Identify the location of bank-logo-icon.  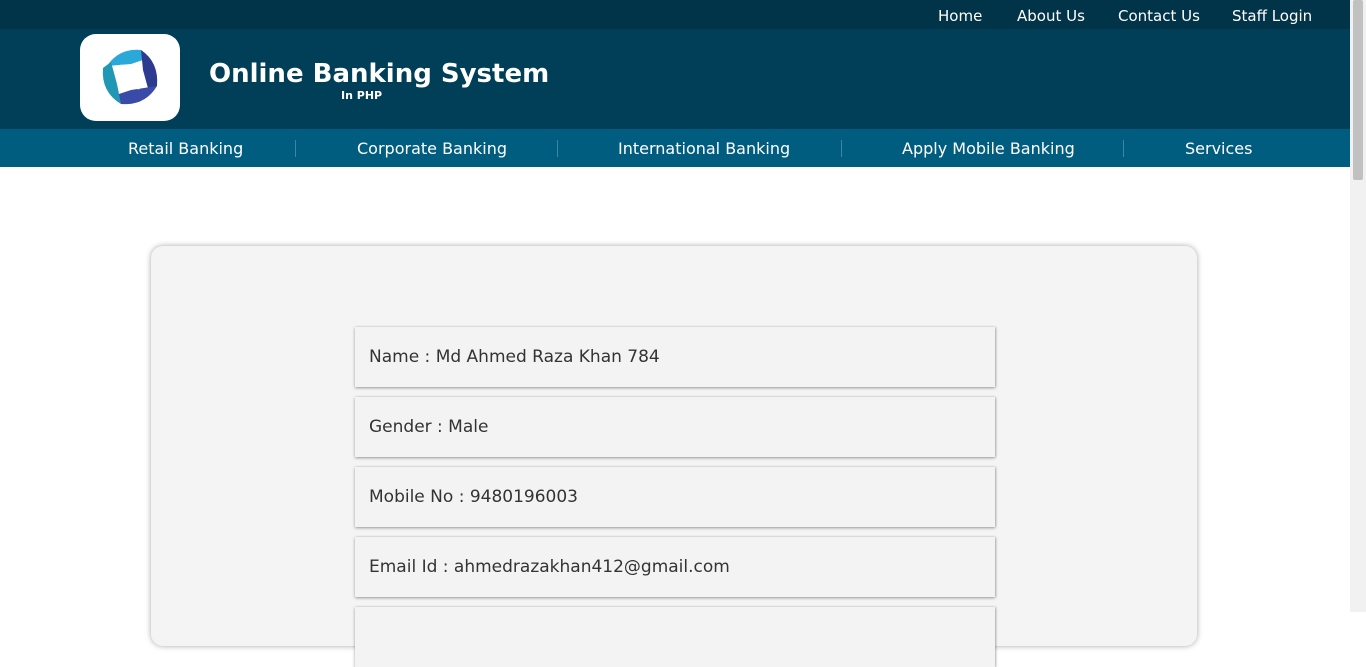
(130, 77).